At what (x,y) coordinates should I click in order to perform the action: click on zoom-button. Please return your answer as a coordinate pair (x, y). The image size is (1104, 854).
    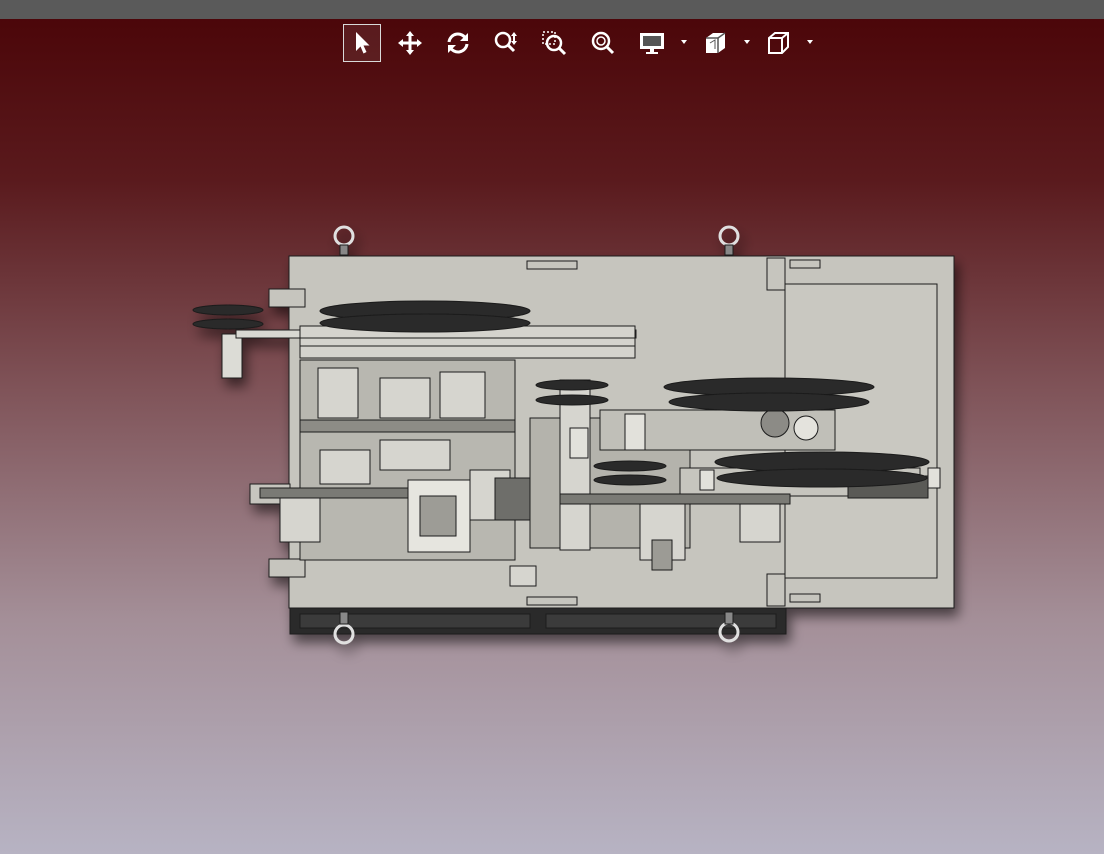
    Looking at the image, I should click on (506, 43).